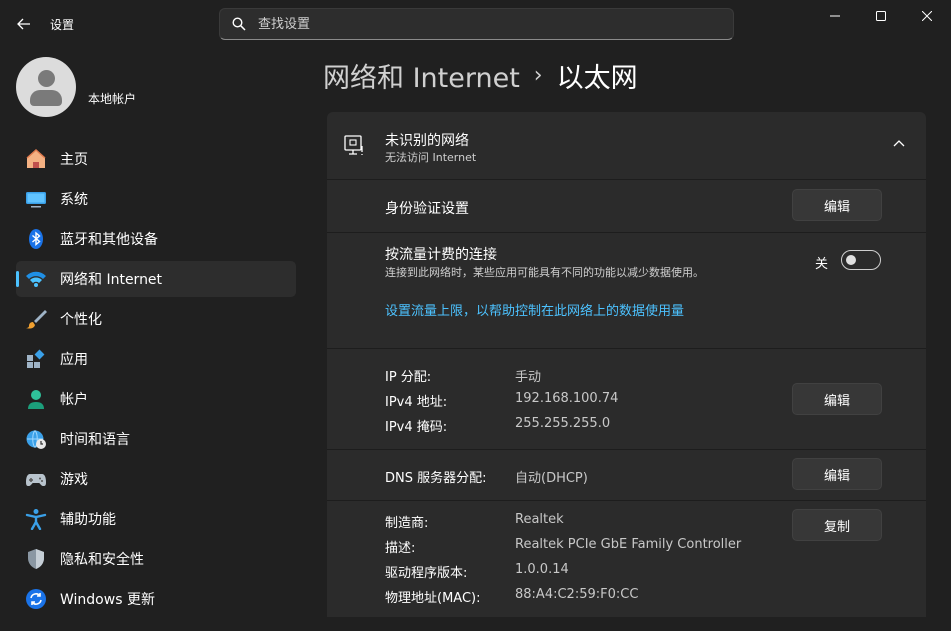  I want to click on minimize-button, so click(835, 16).